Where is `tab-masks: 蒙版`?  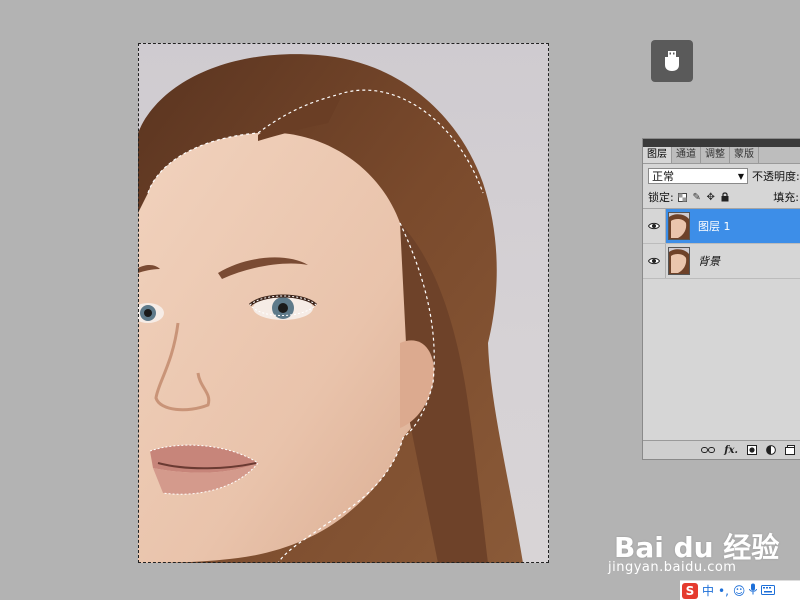
tab-masks: 蒙版 is located at coordinates (744, 155).